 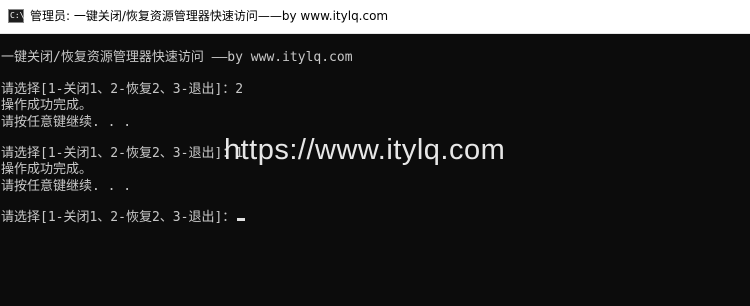 I want to click on cmd-console-icon: C:\, so click(x=16, y=16).